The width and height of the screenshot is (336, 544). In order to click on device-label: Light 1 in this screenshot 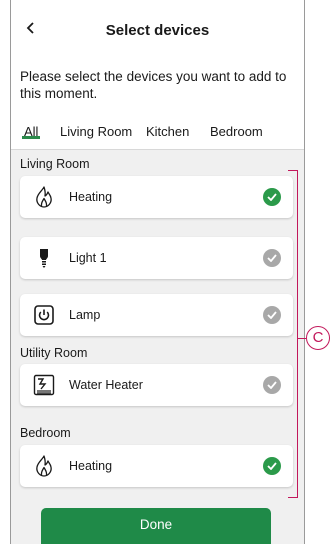, I will do `click(88, 258)`.